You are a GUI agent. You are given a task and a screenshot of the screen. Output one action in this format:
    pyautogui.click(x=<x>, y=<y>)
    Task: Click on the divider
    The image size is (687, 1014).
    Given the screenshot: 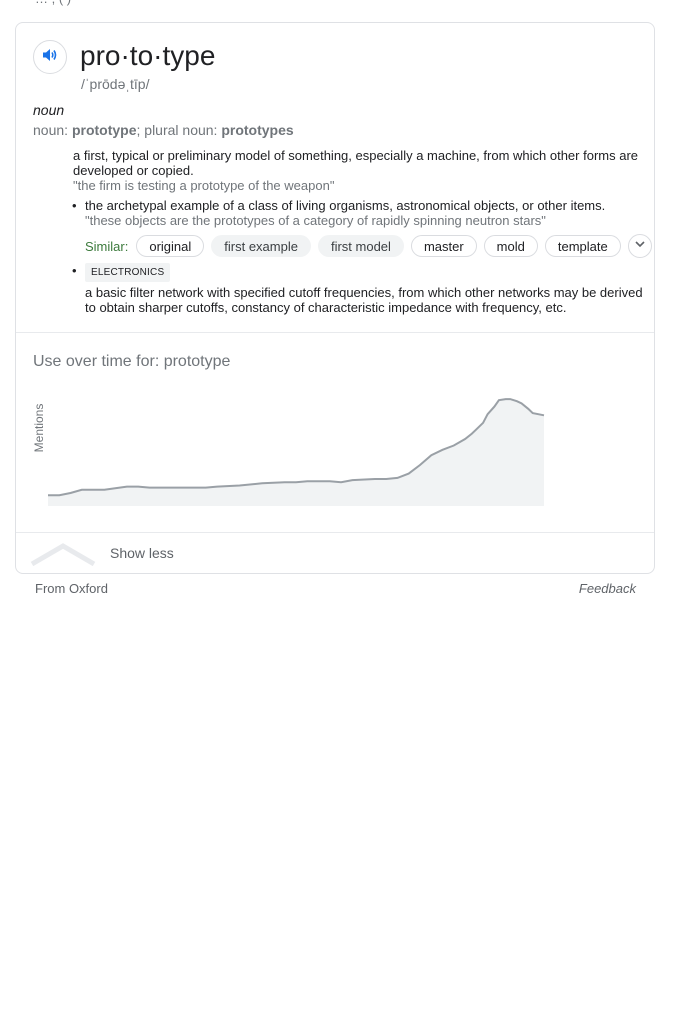 What is the action you would take?
    pyautogui.click(x=335, y=332)
    